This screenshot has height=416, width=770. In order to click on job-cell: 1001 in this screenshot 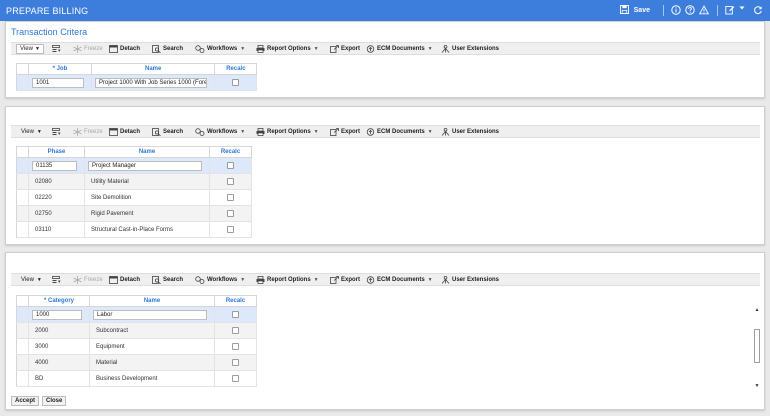, I will do `click(60, 82)`.